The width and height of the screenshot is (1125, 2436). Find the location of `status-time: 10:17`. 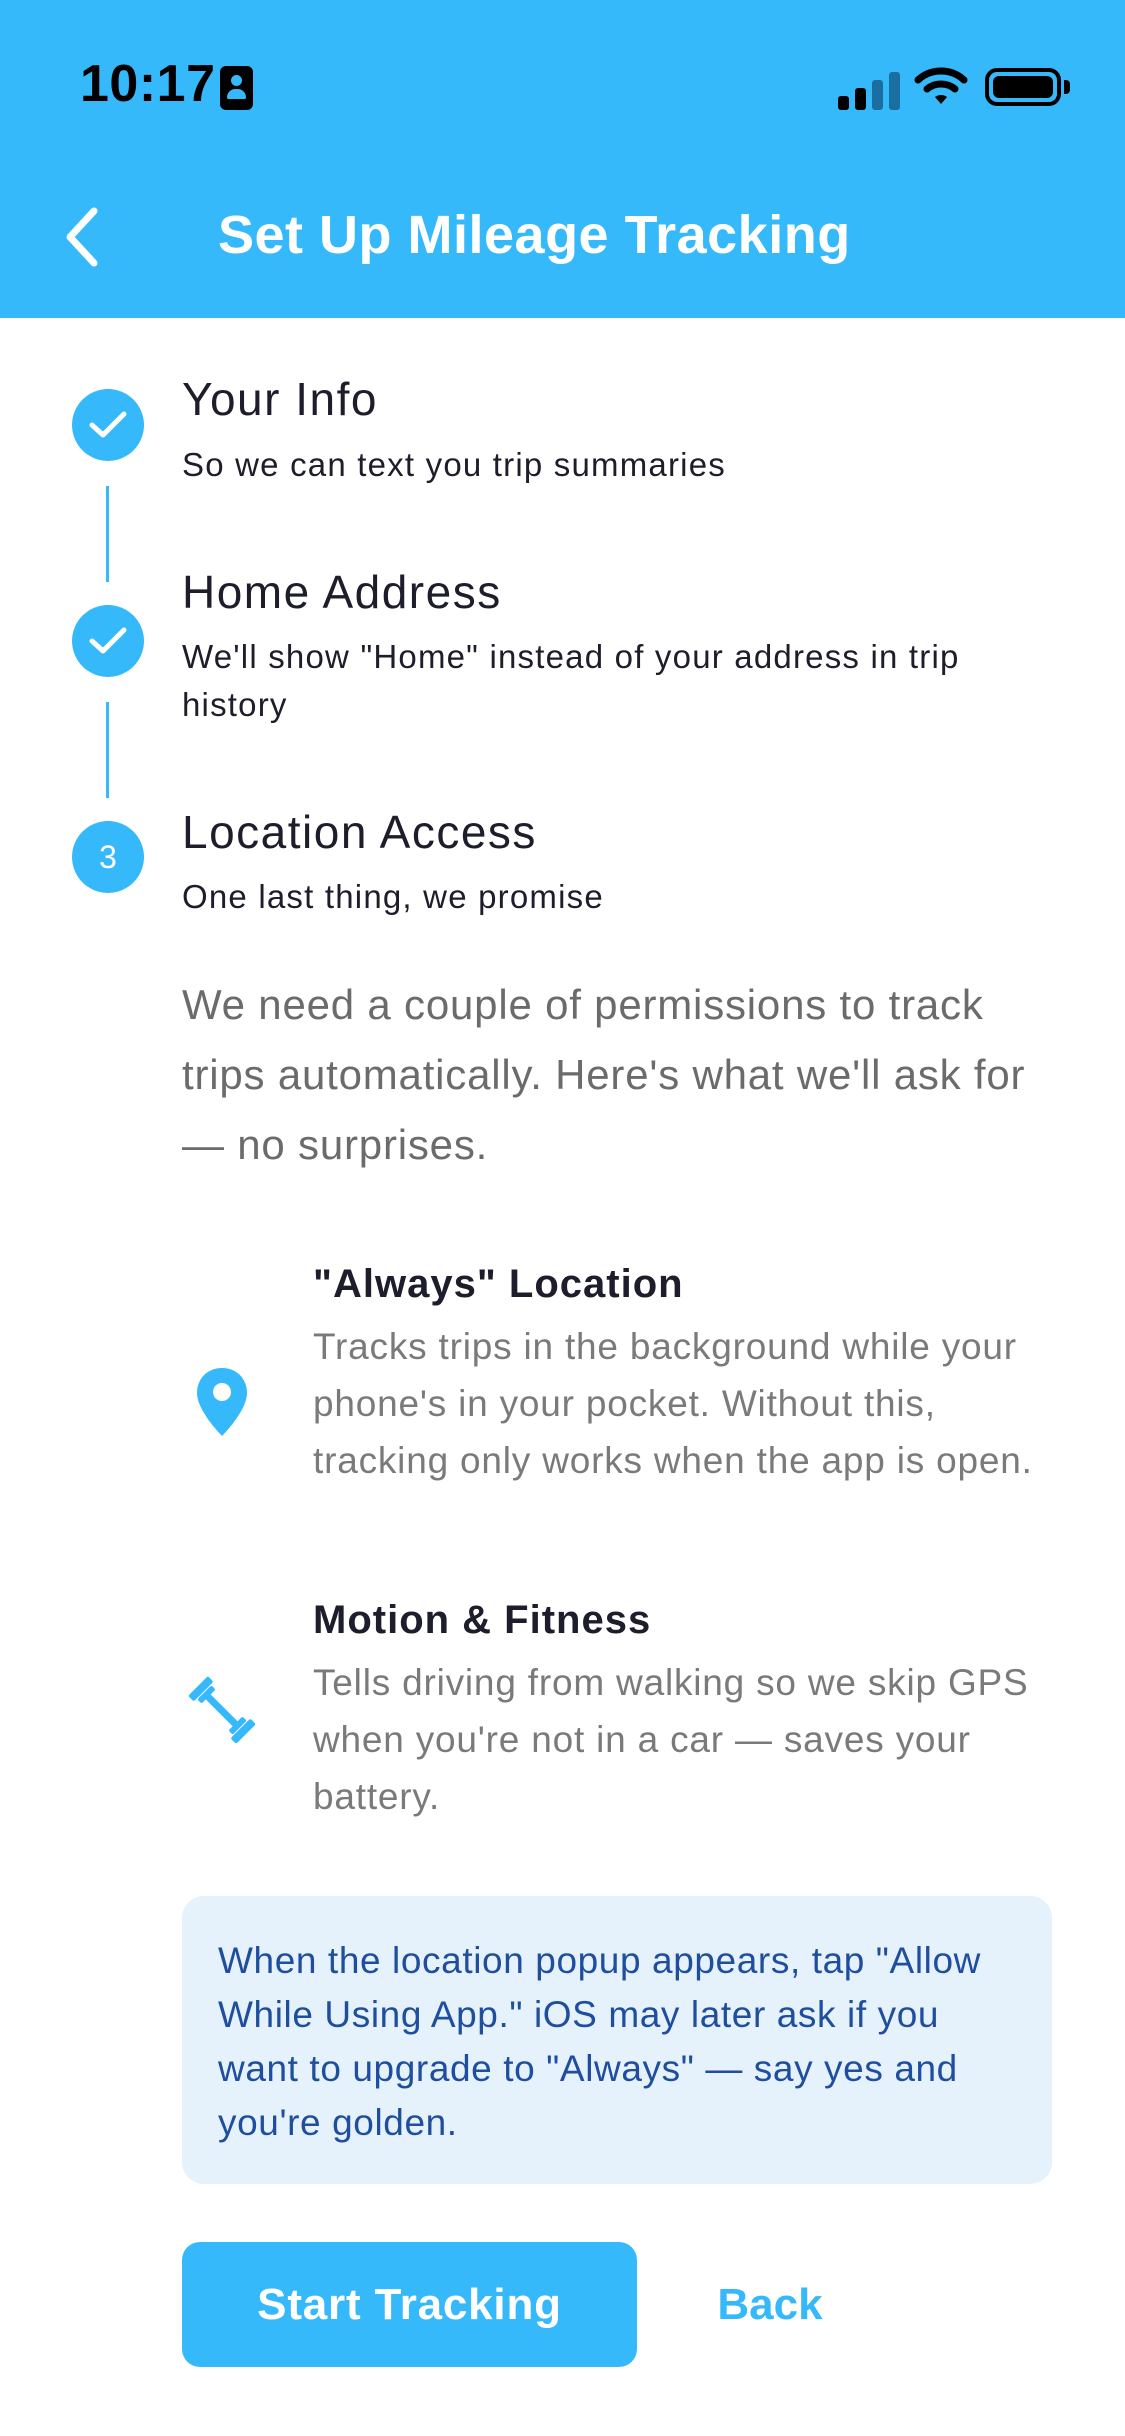

status-time: 10:17 is located at coordinates (148, 84).